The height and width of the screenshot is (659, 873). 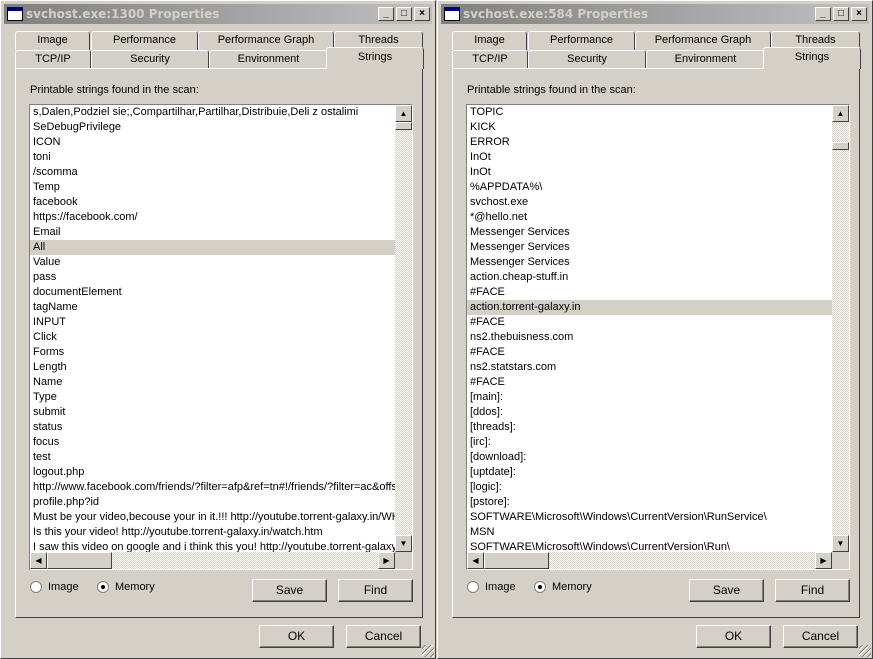 I want to click on list-item: [uptdate]:, so click(x=649, y=472).